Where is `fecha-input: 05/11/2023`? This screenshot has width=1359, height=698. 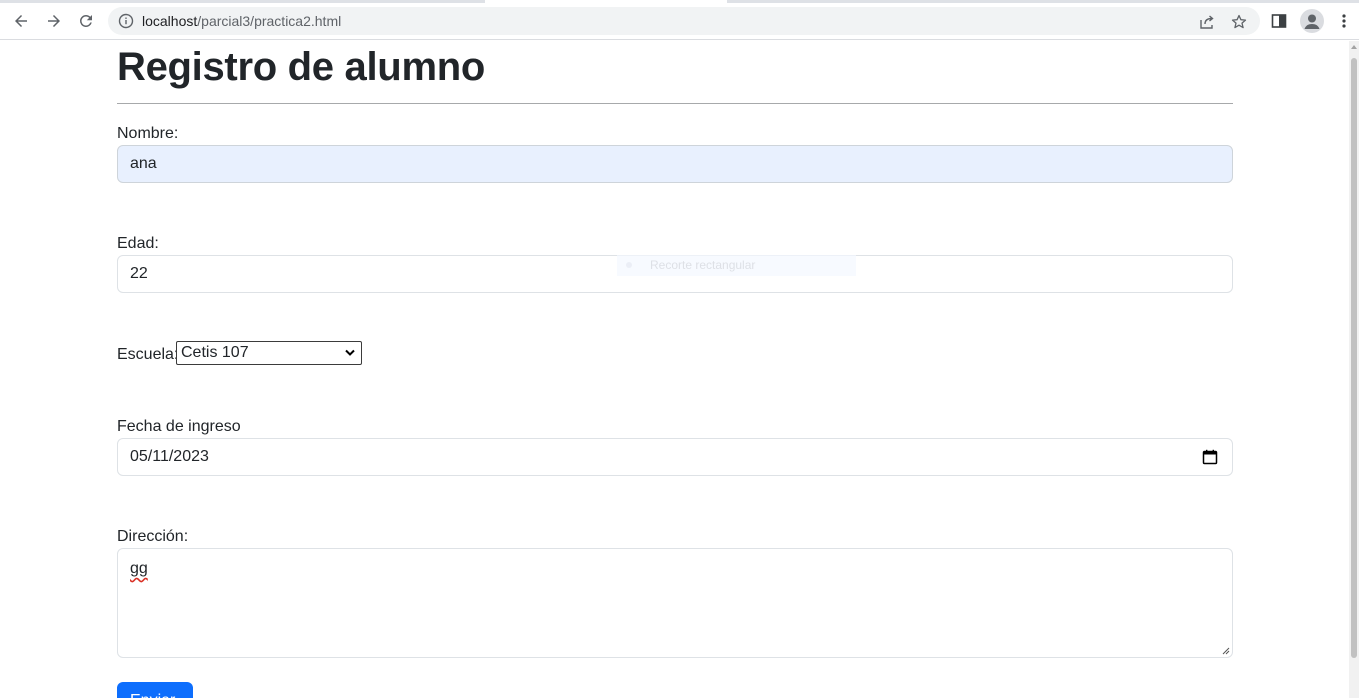
fecha-input: 05/11/2023 is located at coordinates (675, 457).